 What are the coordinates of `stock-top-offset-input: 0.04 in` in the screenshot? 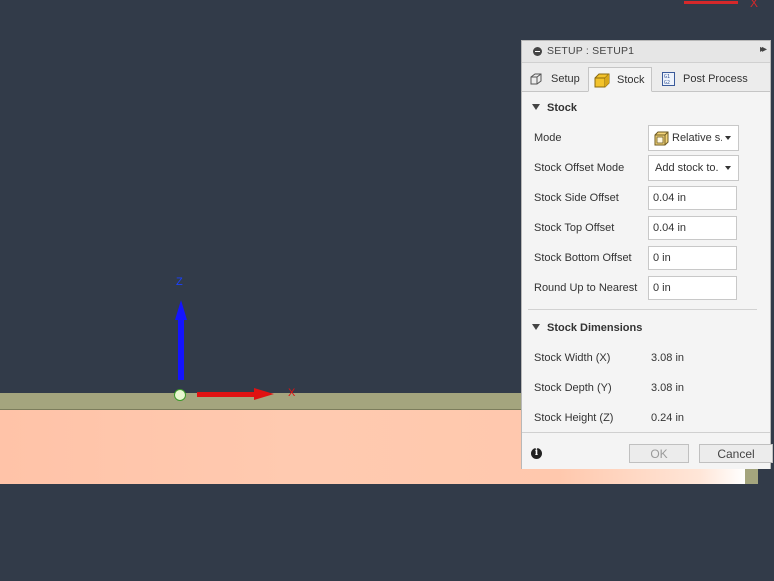 It's located at (692, 228).